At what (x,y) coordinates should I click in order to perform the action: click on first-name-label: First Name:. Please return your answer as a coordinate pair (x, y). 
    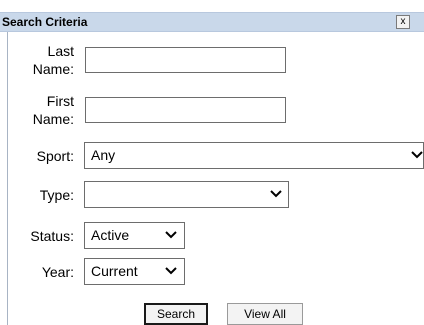
    Looking at the image, I should click on (37, 110).